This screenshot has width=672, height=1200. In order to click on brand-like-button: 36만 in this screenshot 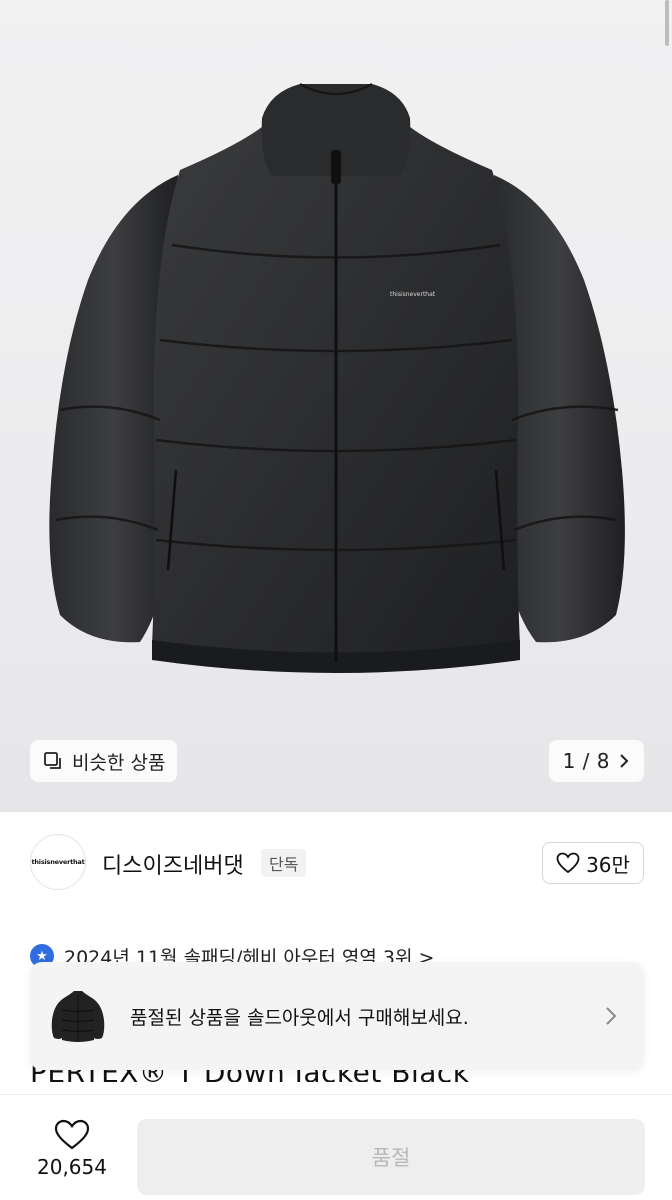, I will do `click(593, 863)`.